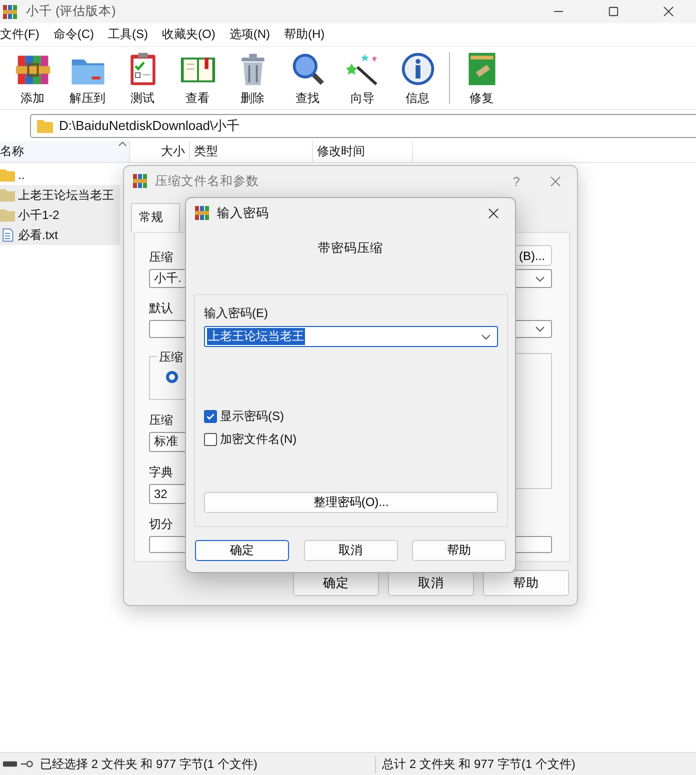 Image resolution: width=696 pixels, height=775 pixels. I want to click on radio-button, so click(172, 376).